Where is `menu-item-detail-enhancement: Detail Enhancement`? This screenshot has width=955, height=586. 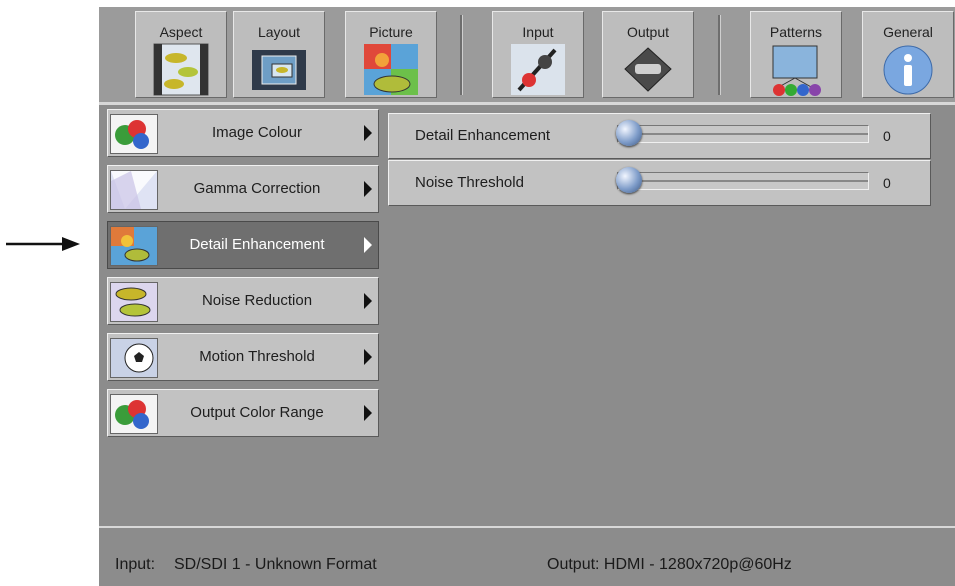
menu-item-detail-enhancement: Detail Enhancement is located at coordinates (243, 245).